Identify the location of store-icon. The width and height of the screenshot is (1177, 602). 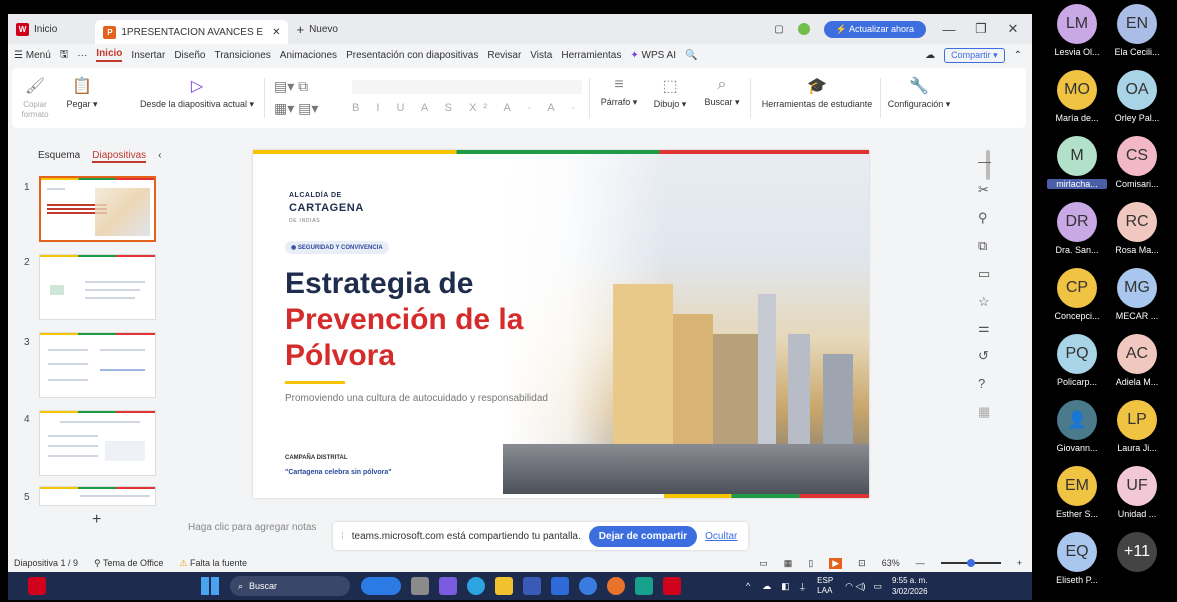
(532, 586).